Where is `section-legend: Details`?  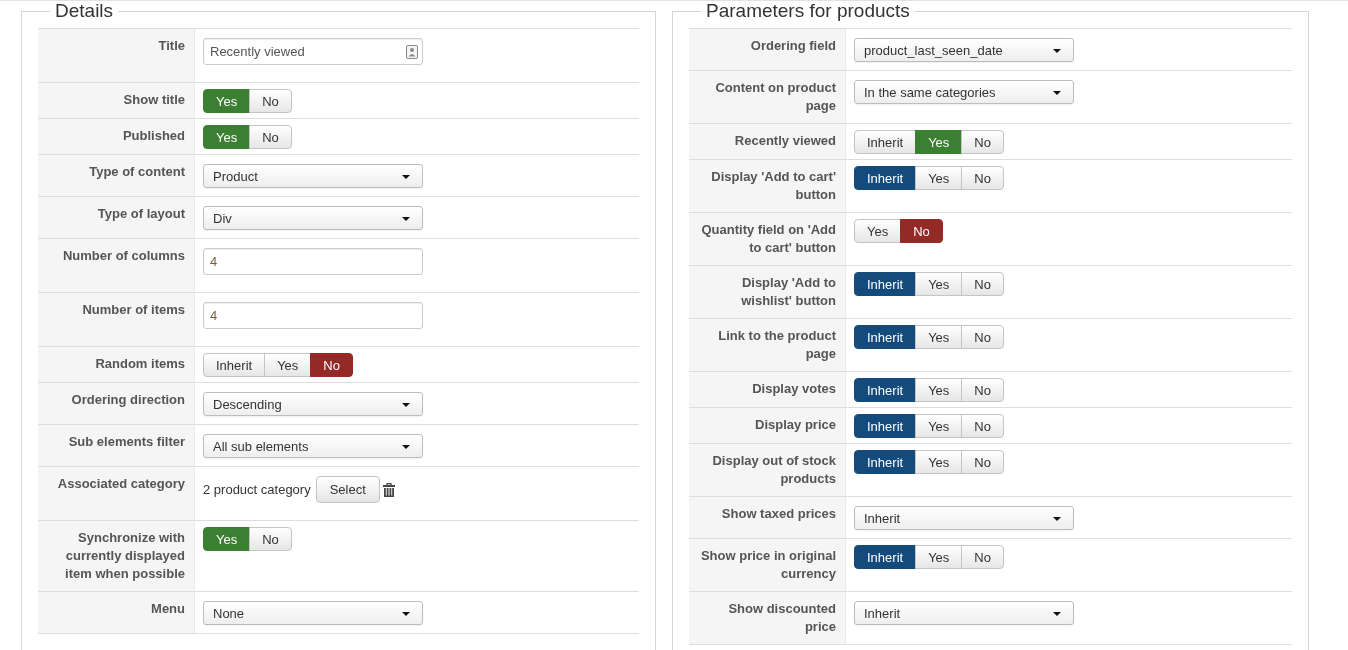 section-legend: Details is located at coordinates (84, 11).